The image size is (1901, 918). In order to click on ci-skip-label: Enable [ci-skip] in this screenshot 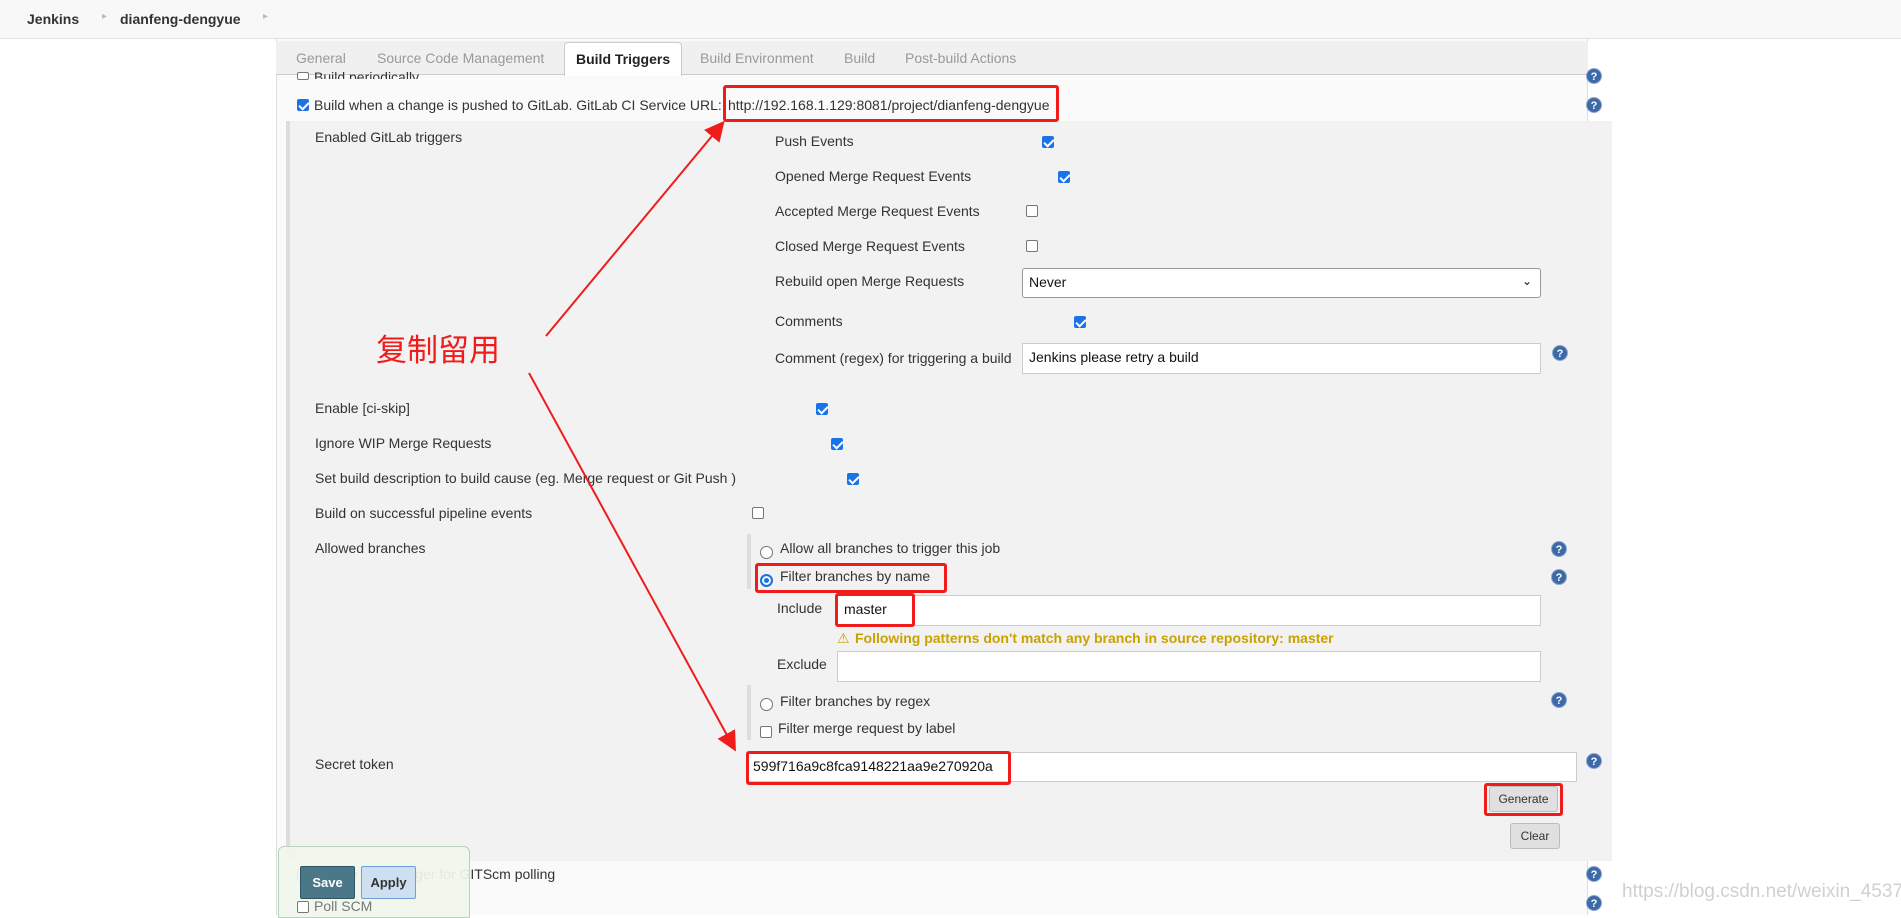, I will do `click(362, 408)`.